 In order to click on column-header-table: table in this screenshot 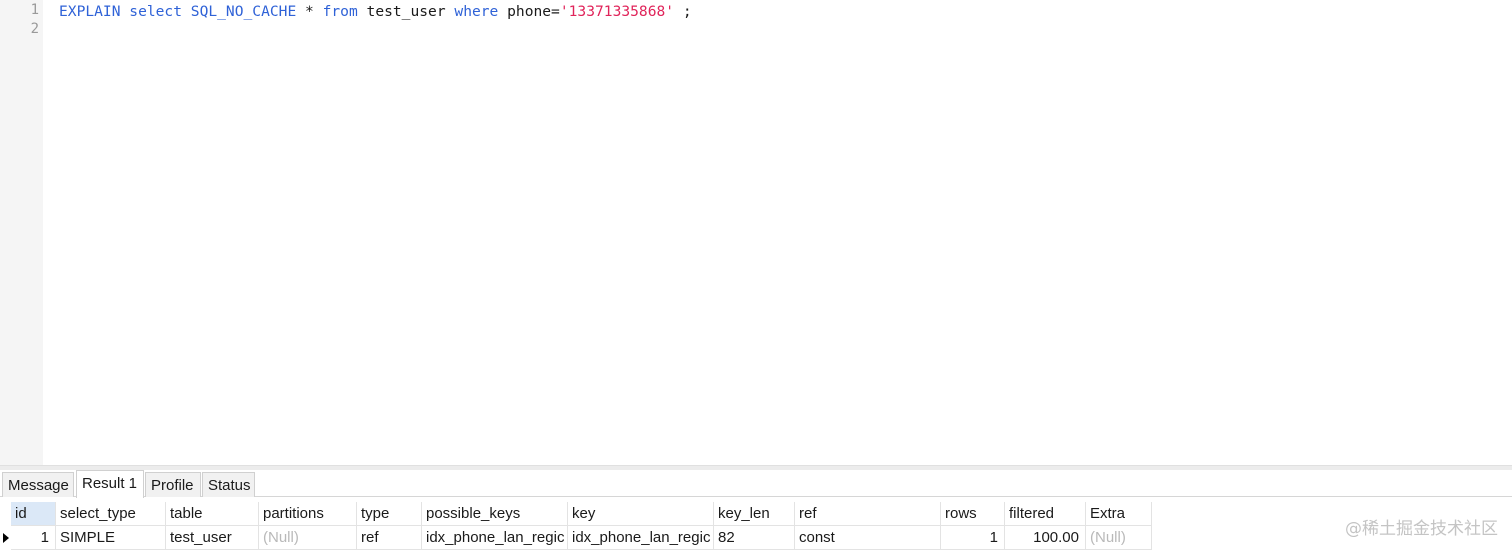, I will do `click(212, 514)`.